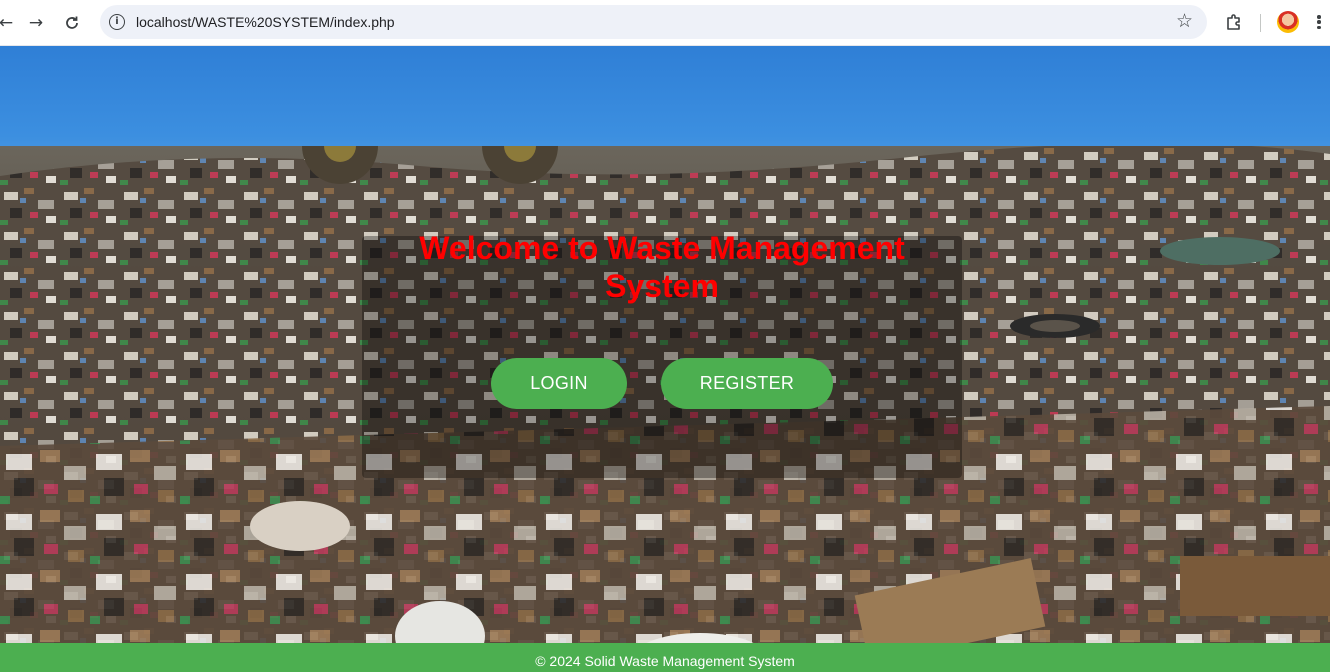 The image size is (1330, 672). I want to click on arrow-left-icon: ←, so click(10, 23).